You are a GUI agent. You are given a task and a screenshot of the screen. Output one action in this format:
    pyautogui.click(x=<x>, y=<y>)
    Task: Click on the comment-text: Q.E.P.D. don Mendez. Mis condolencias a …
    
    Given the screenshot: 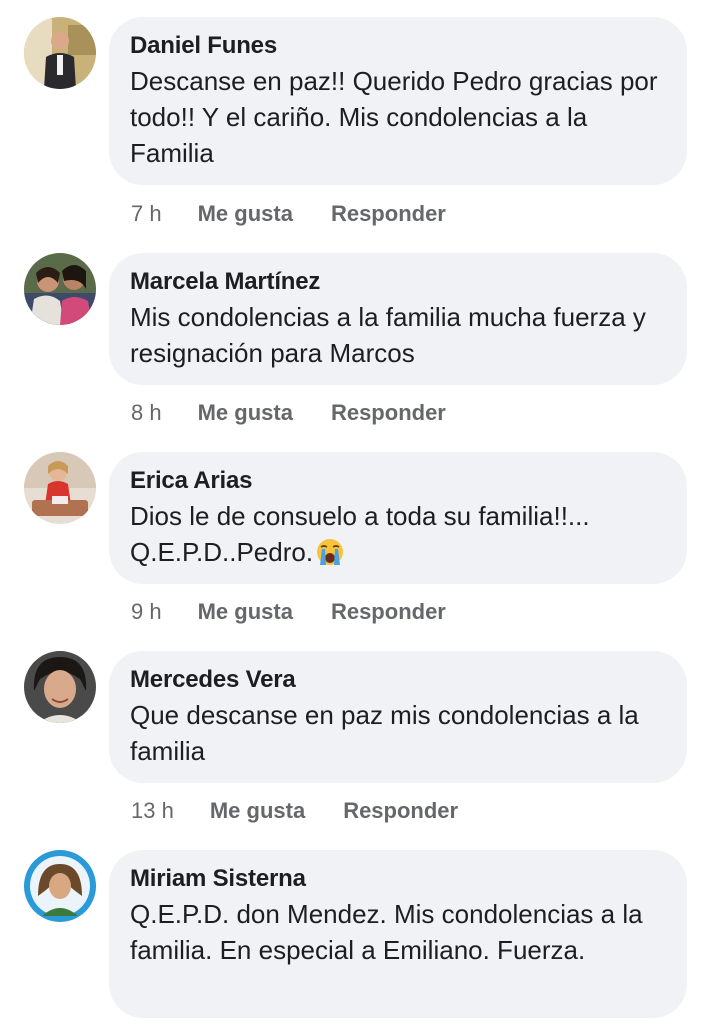 What is the action you would take?
    pyautogui.click(x=390, y=932)
    